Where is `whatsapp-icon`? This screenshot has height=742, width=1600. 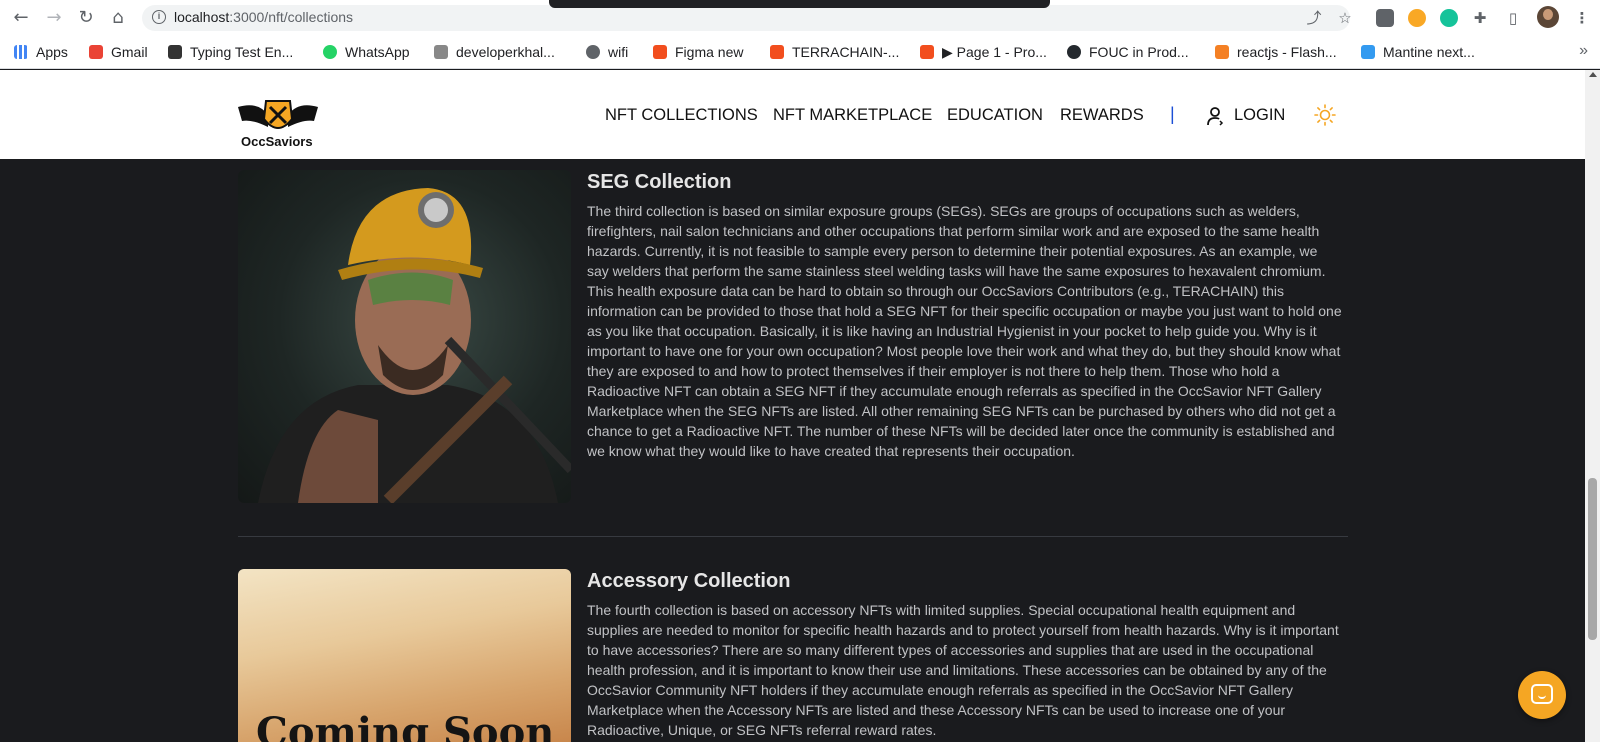 whatsapp-icon is located at coordinates (330, 52).